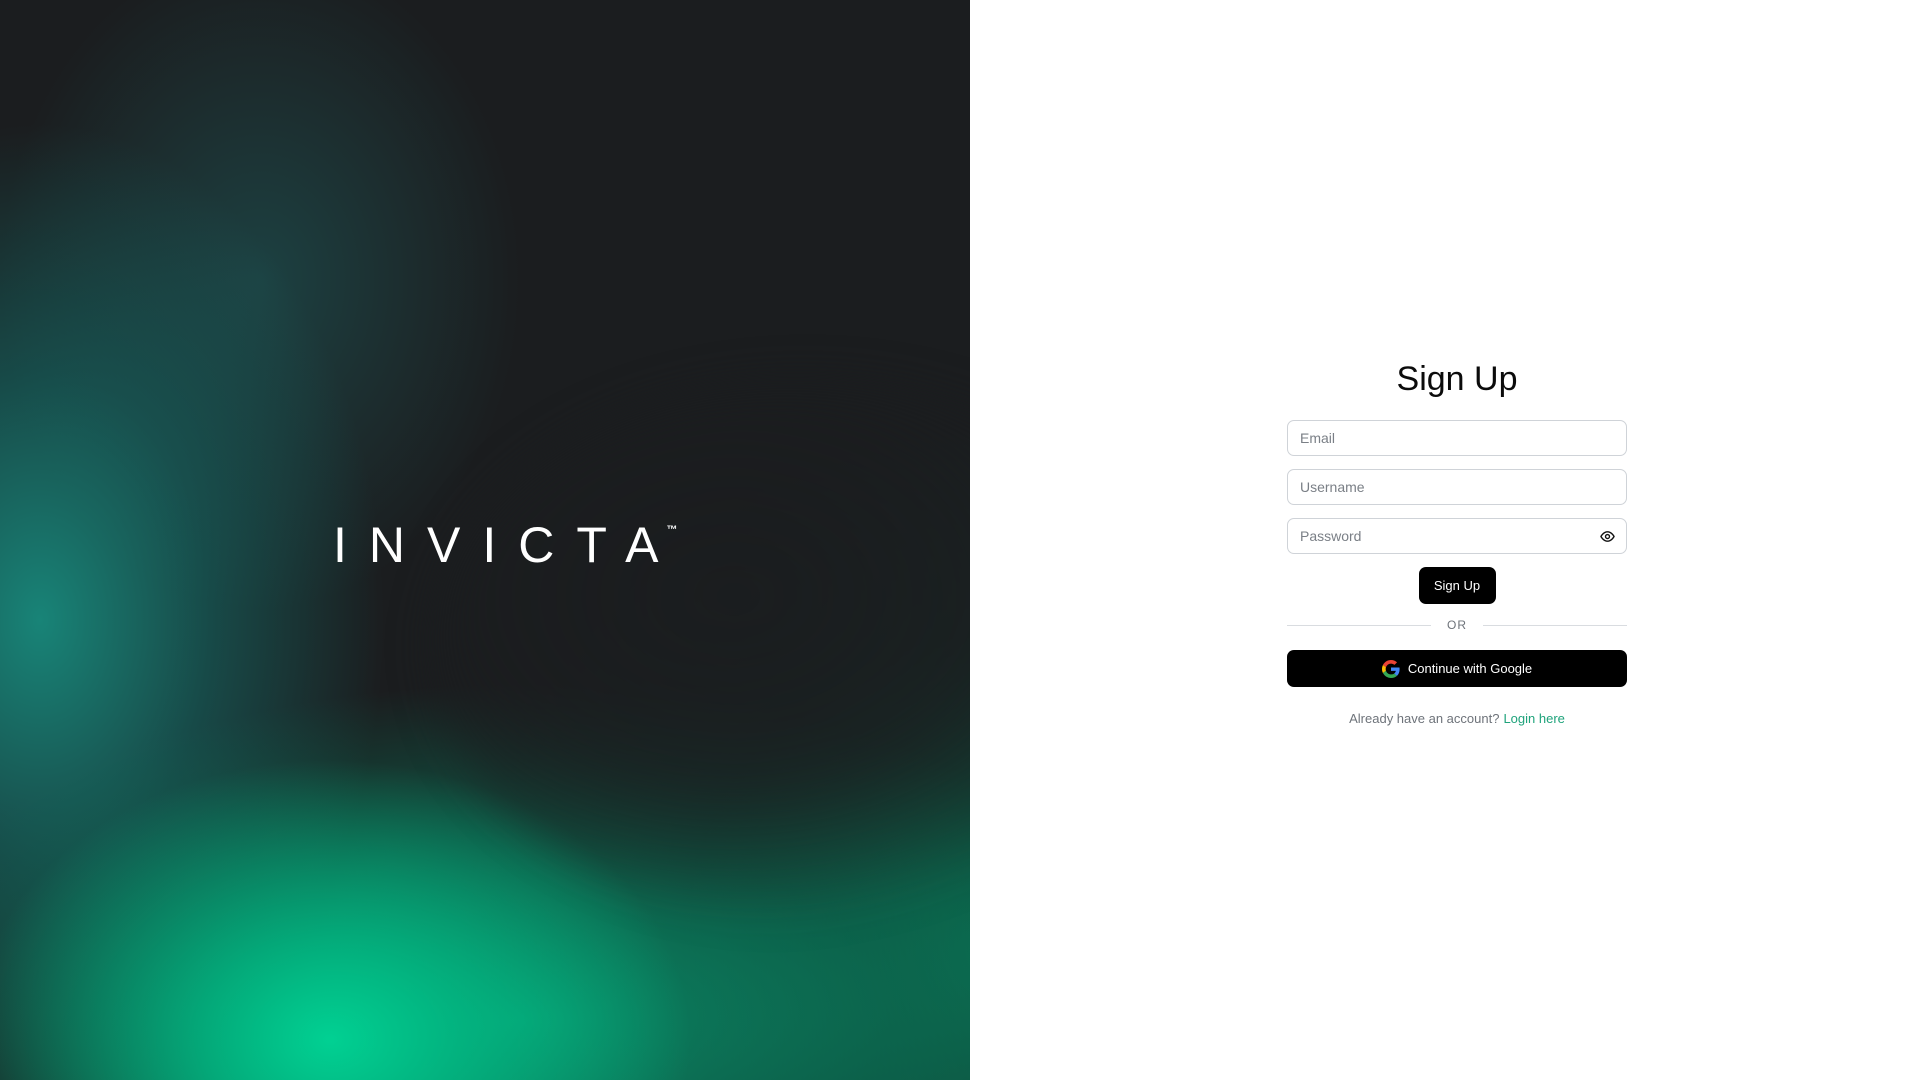  I want to click on password-field-wrapper, so click(1457, 536).